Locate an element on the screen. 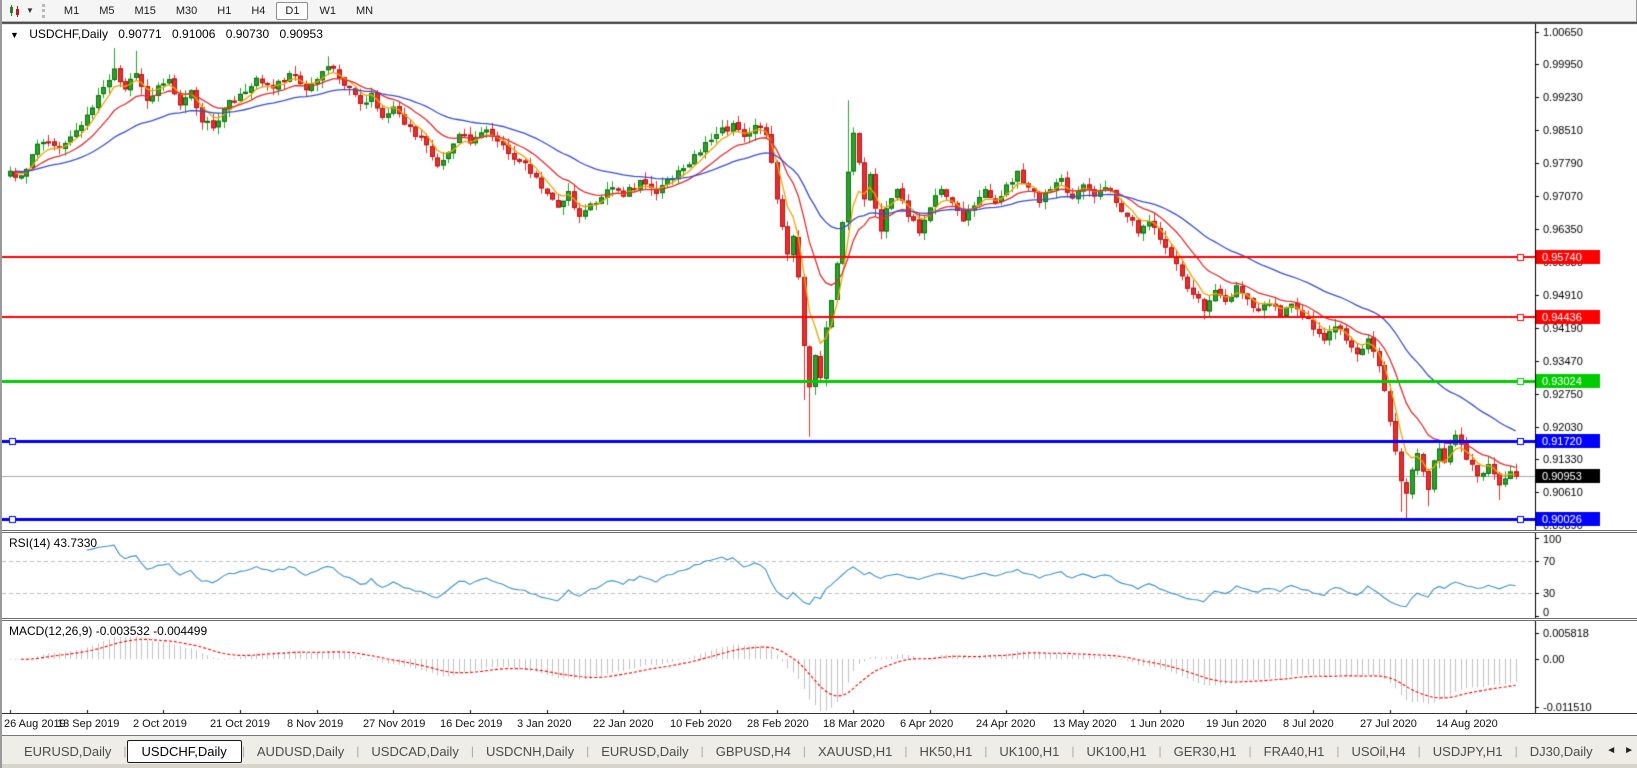 Image resolution: width=1637 pixels, height=768 pixels. rsi-canvas is located at coordinates (819, 575).